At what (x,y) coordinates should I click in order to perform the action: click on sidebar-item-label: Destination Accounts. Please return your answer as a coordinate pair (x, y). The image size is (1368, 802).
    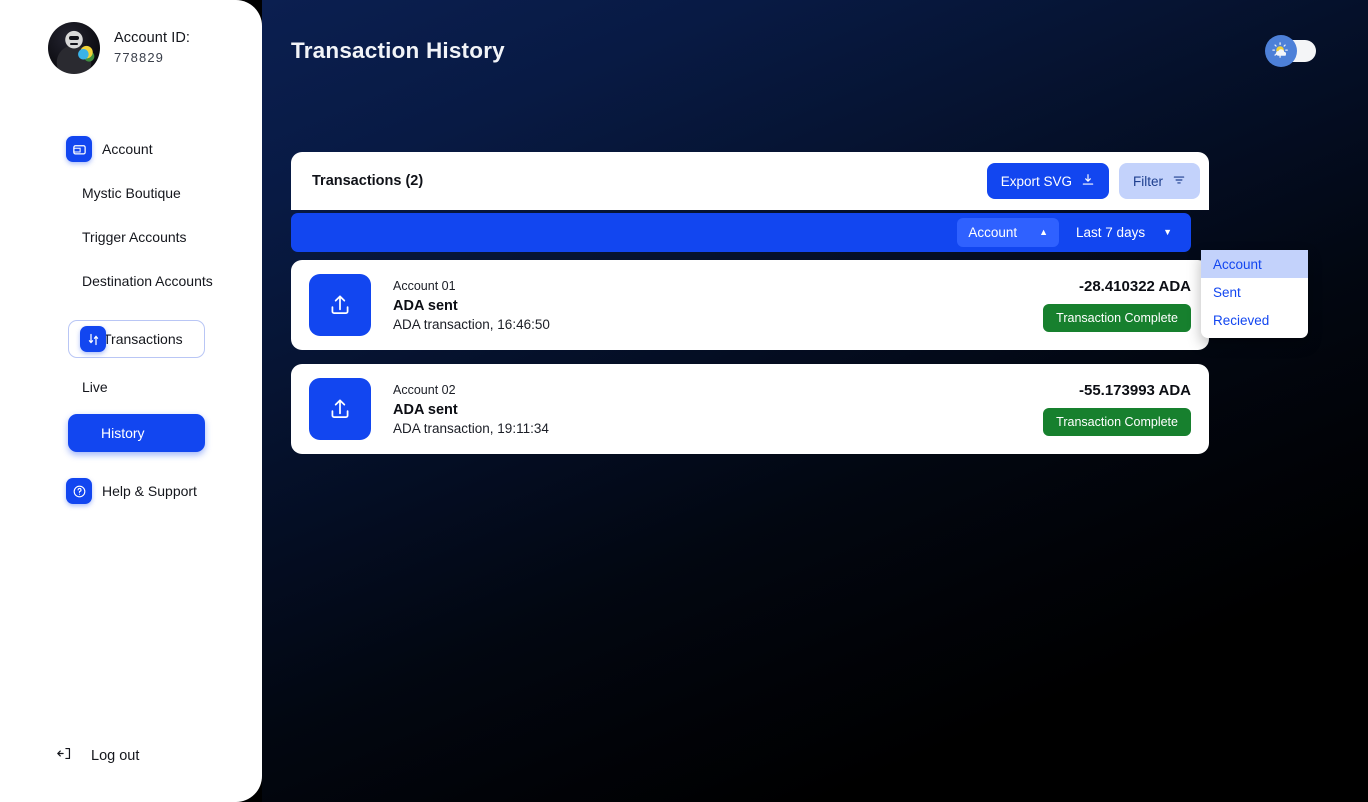
    Looking at the image, I should click on (147, 281).